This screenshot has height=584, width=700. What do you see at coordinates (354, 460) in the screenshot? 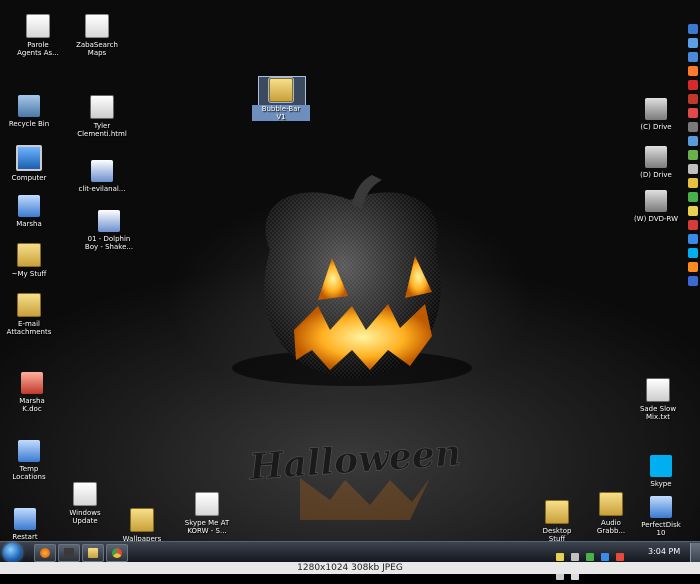
I see `svg-text: Halloween` at bounding box center [354, 460].